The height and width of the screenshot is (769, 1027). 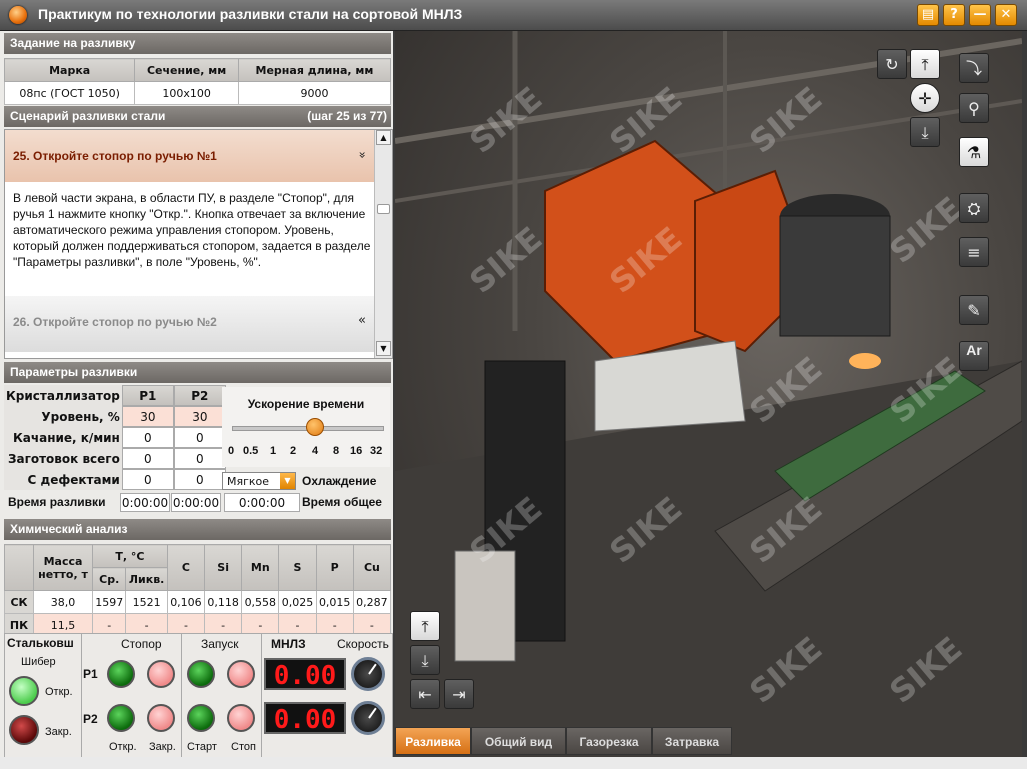 I want to click on move-right-icon: ⇥, so click(x=459, y=694).